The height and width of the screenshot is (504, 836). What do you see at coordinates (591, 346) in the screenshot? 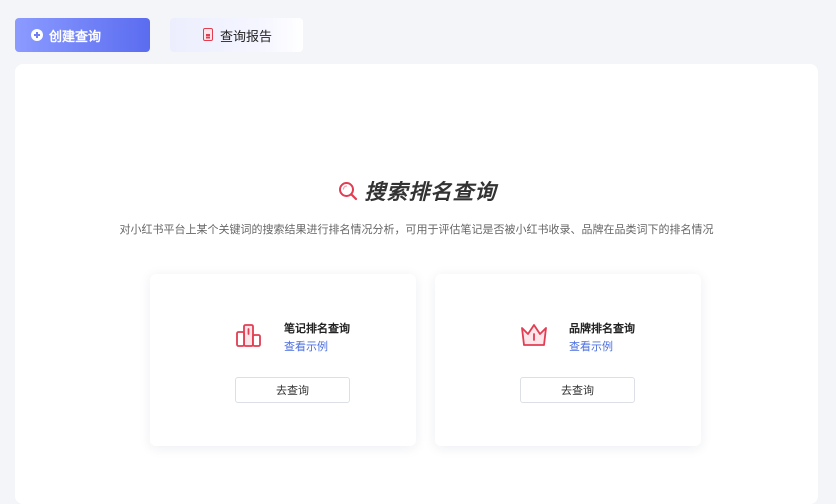
I see `brand-ranking-example-link: 查看示例` at bounding box center [591, 346].